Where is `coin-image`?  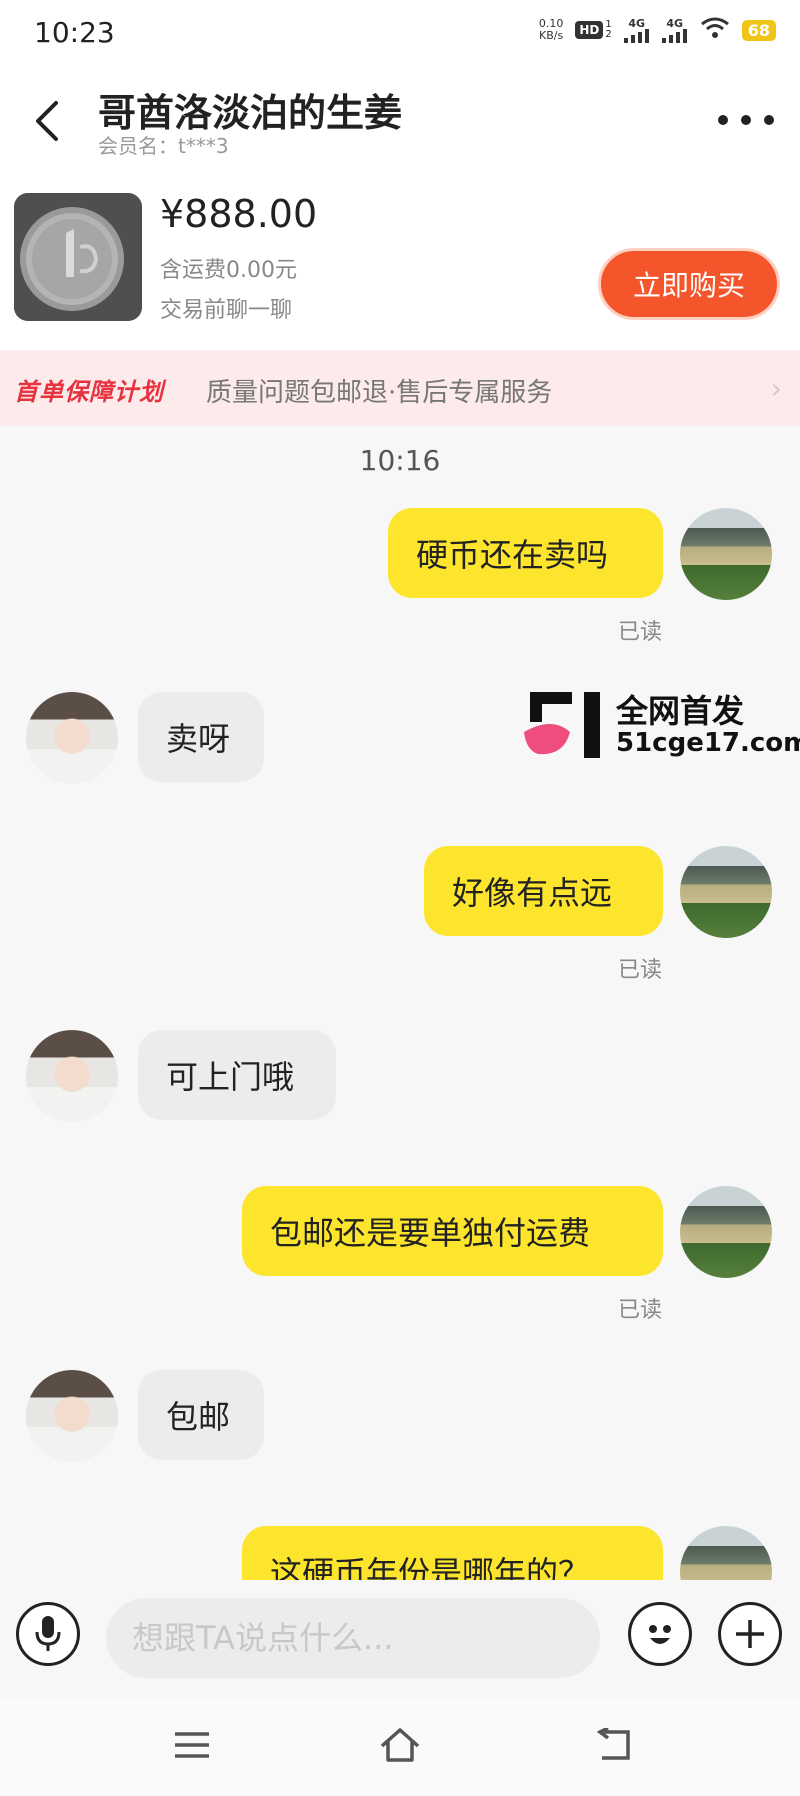 coin-image is located at coordinates (78, 257).